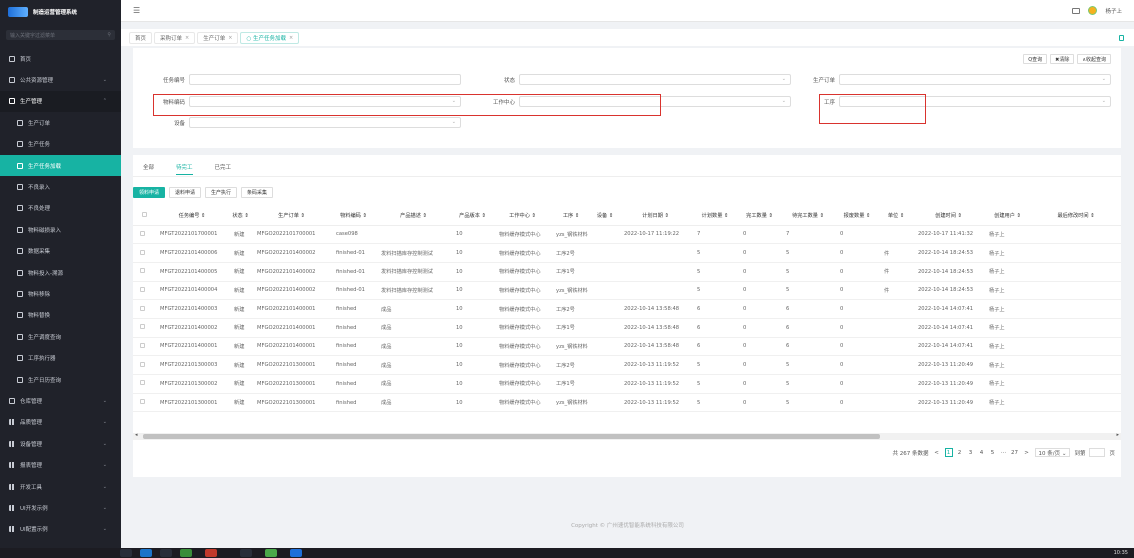 The height and width of the screenshot is (558, 1134). I want to click on sidebar-item: 不良录入, so click(60, 186).